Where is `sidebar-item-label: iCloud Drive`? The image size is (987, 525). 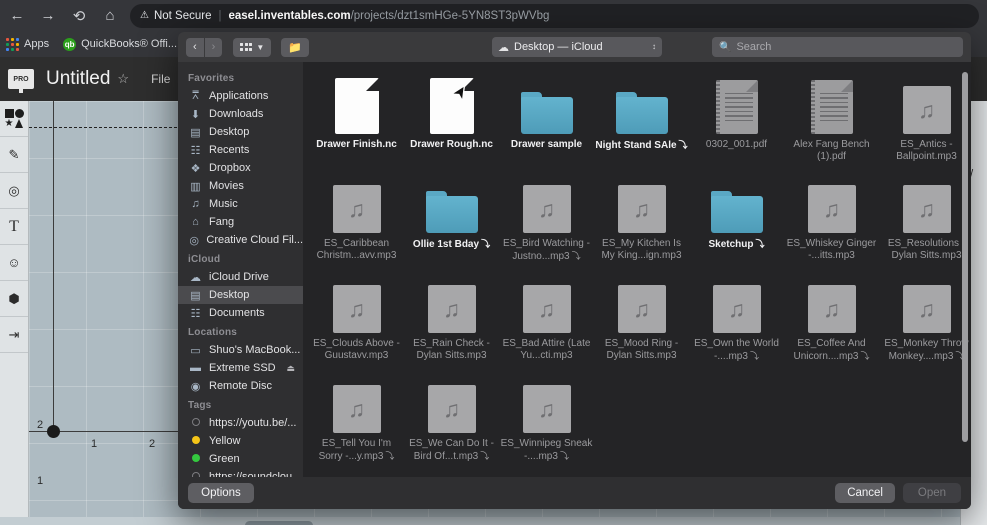 sidebar-item-label: iCloud Drive is located at coordinates (239, 277).